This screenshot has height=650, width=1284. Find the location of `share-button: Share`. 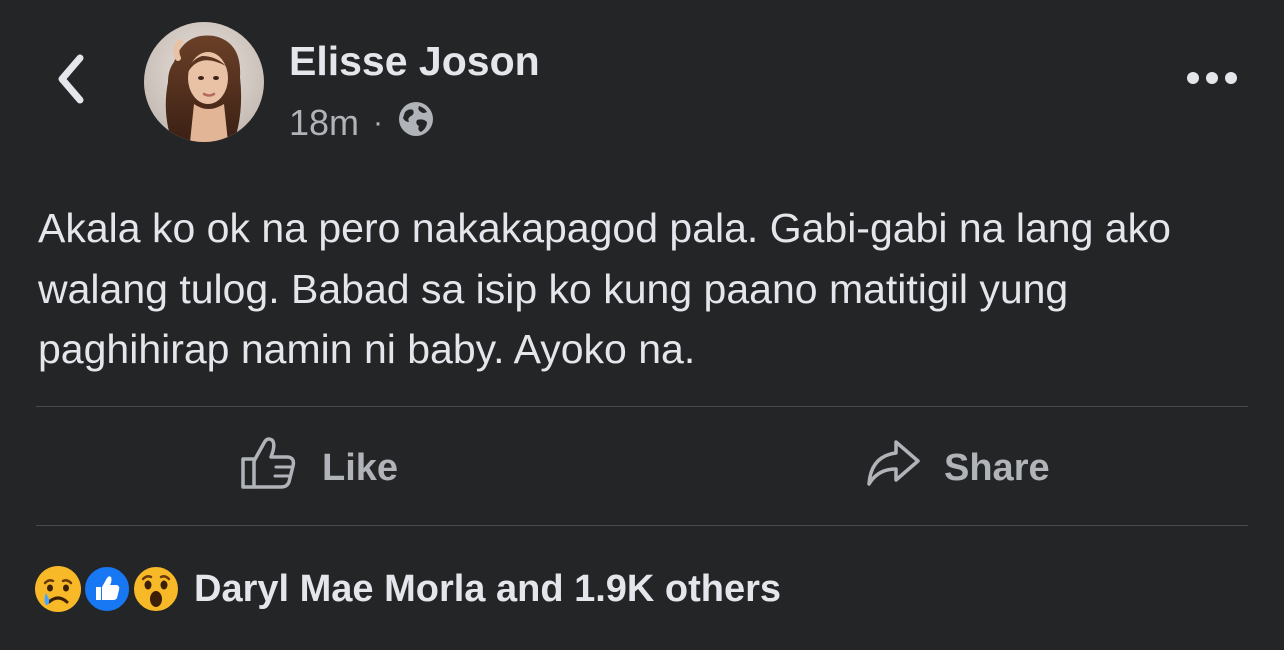

share-button: Share is located at coordinates (958, 468).